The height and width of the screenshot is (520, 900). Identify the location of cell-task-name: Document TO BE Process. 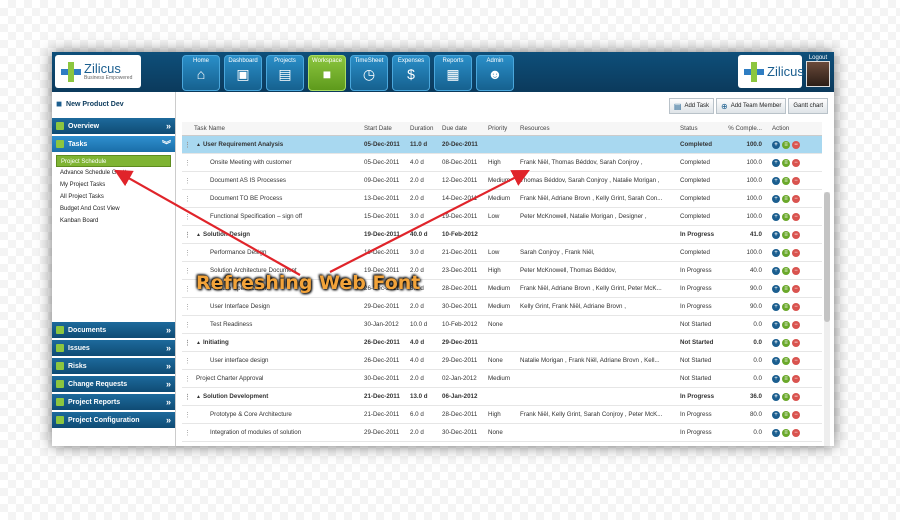
(277, 198).